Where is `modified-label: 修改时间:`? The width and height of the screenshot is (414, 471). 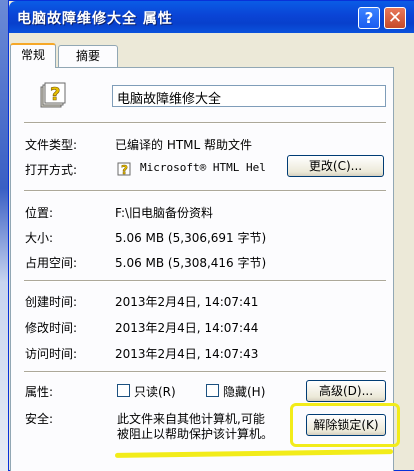
modified-label: 修改时间: is located at coordinates (51, 328).